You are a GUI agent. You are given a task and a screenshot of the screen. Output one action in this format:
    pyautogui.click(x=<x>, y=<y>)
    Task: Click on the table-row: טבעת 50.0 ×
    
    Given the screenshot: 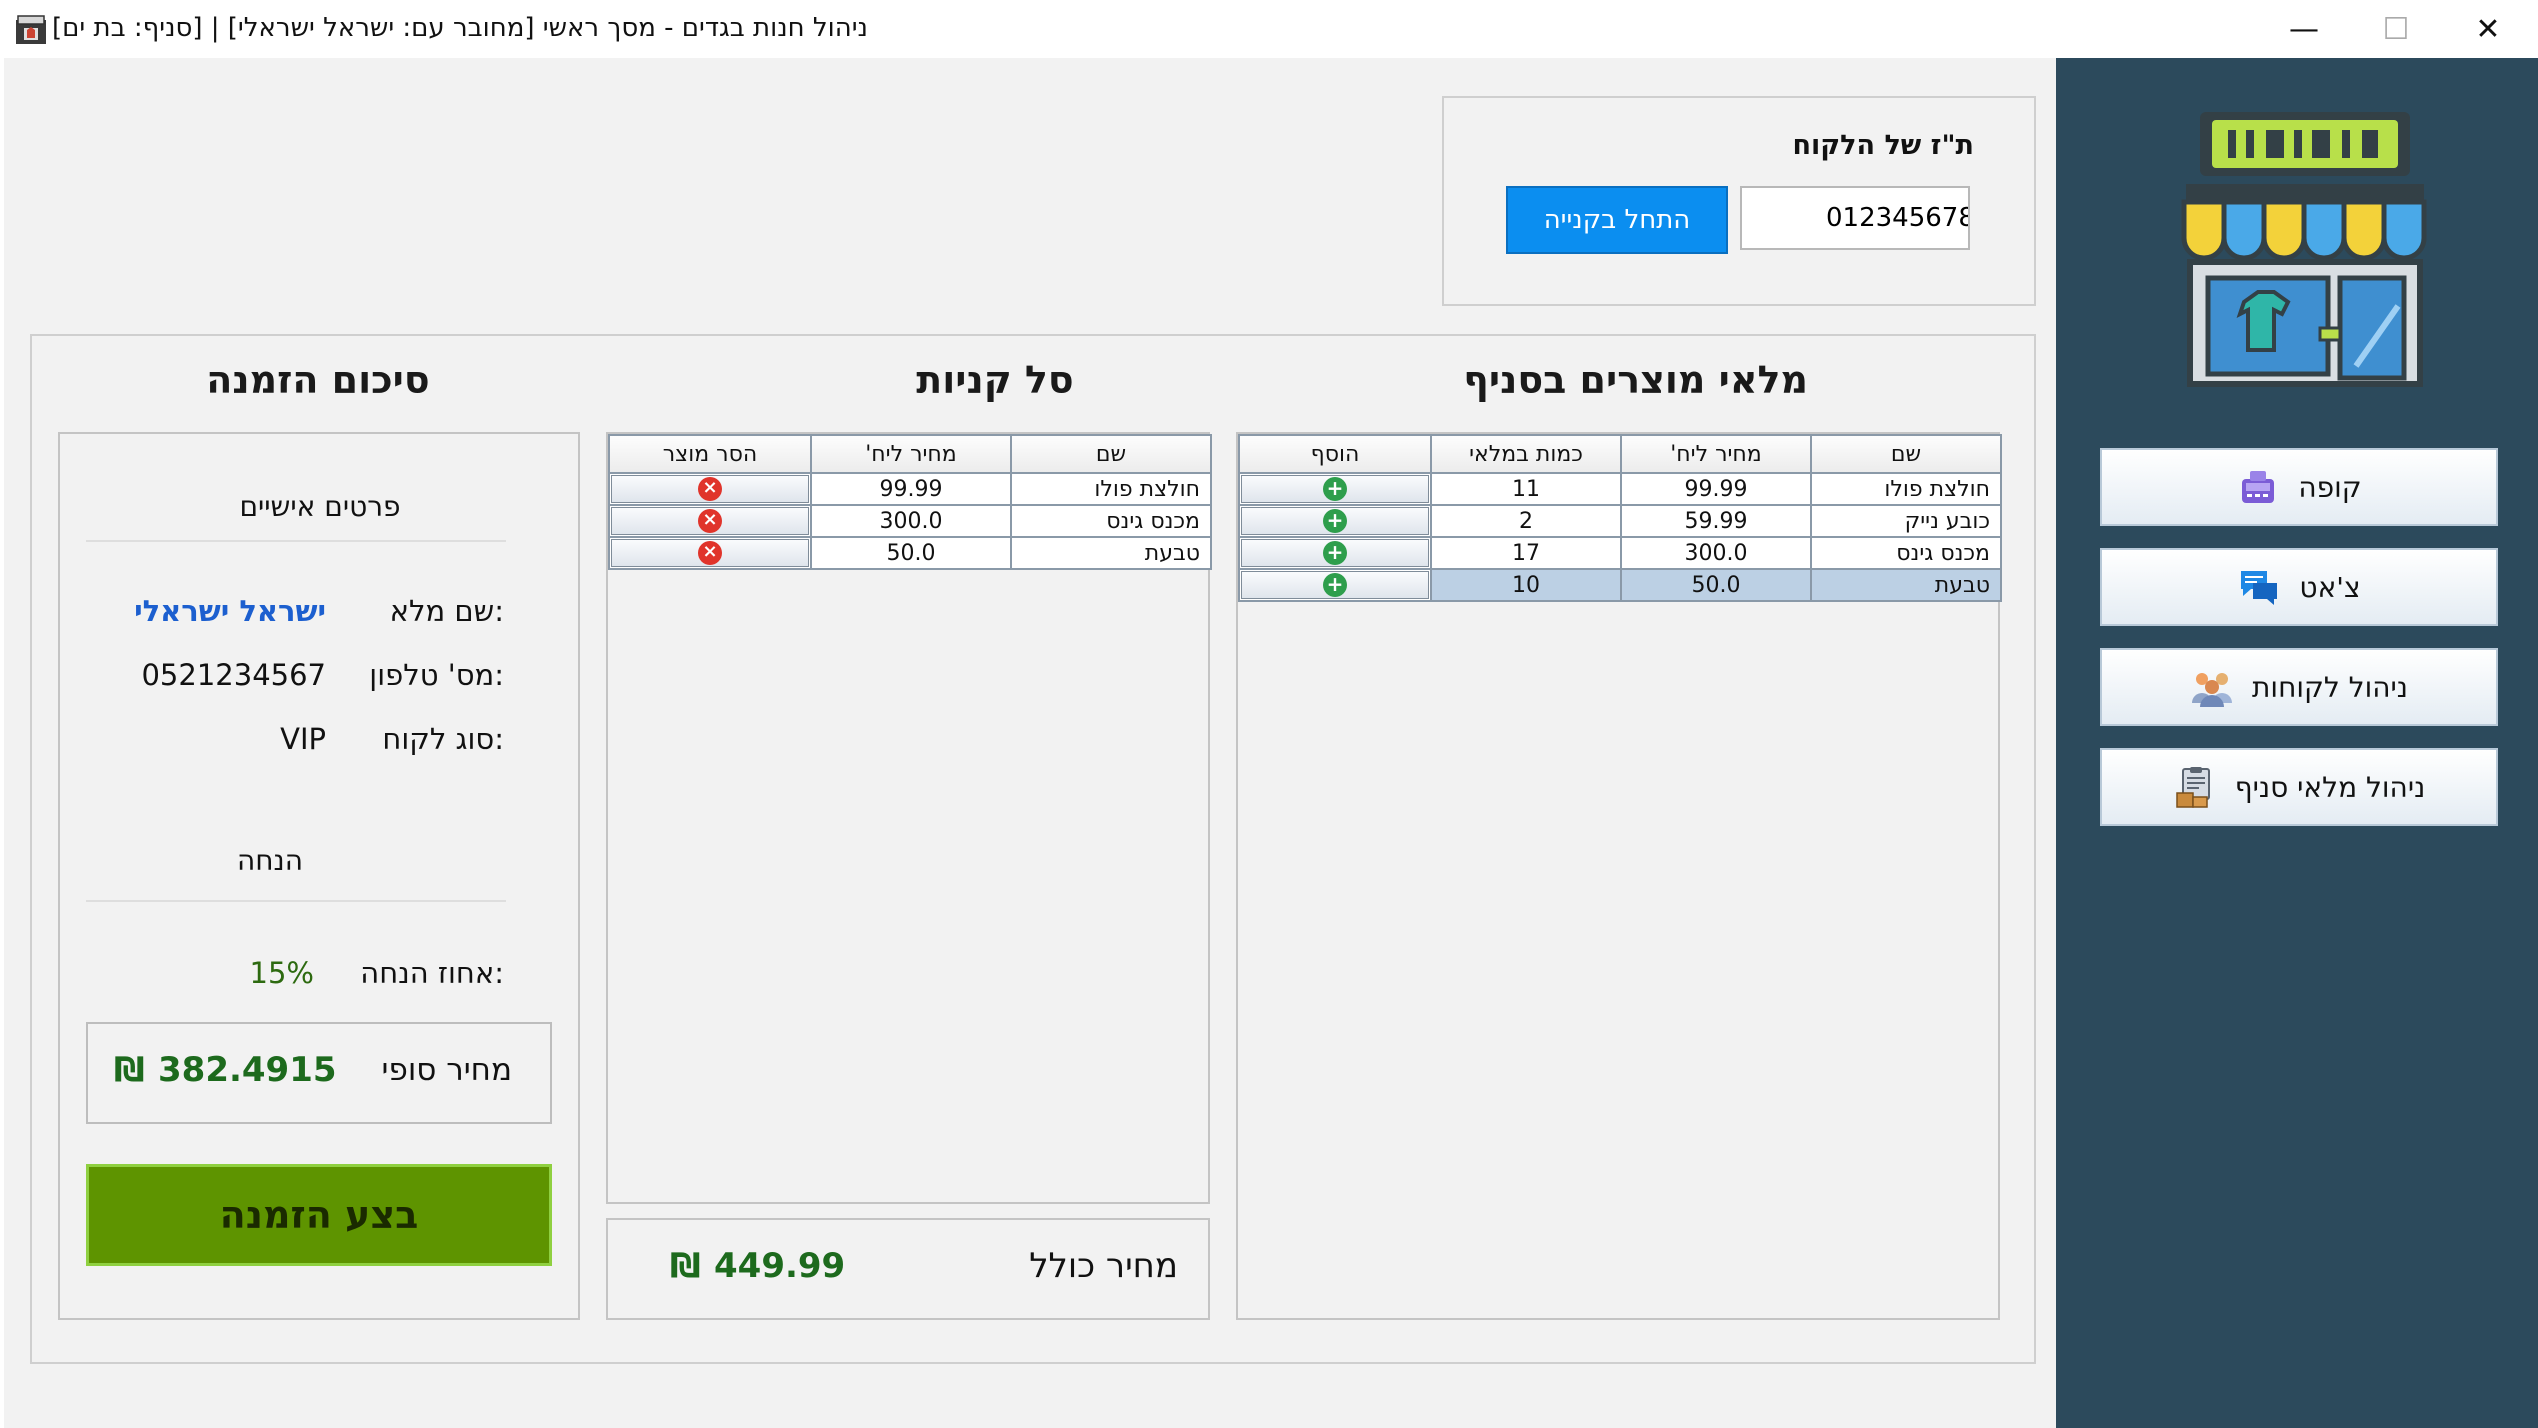 What is the action you would take?
    pyautogui.click(x=910, y=553)
    